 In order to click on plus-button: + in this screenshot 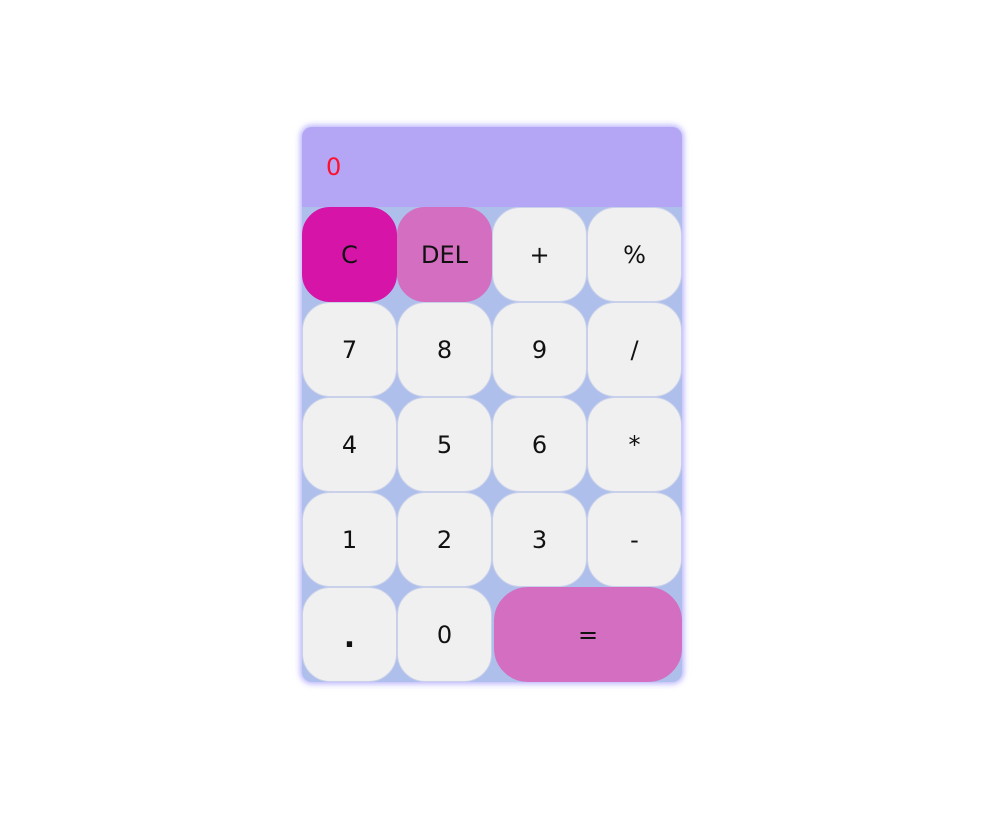, I will do `click(539, 254)`.